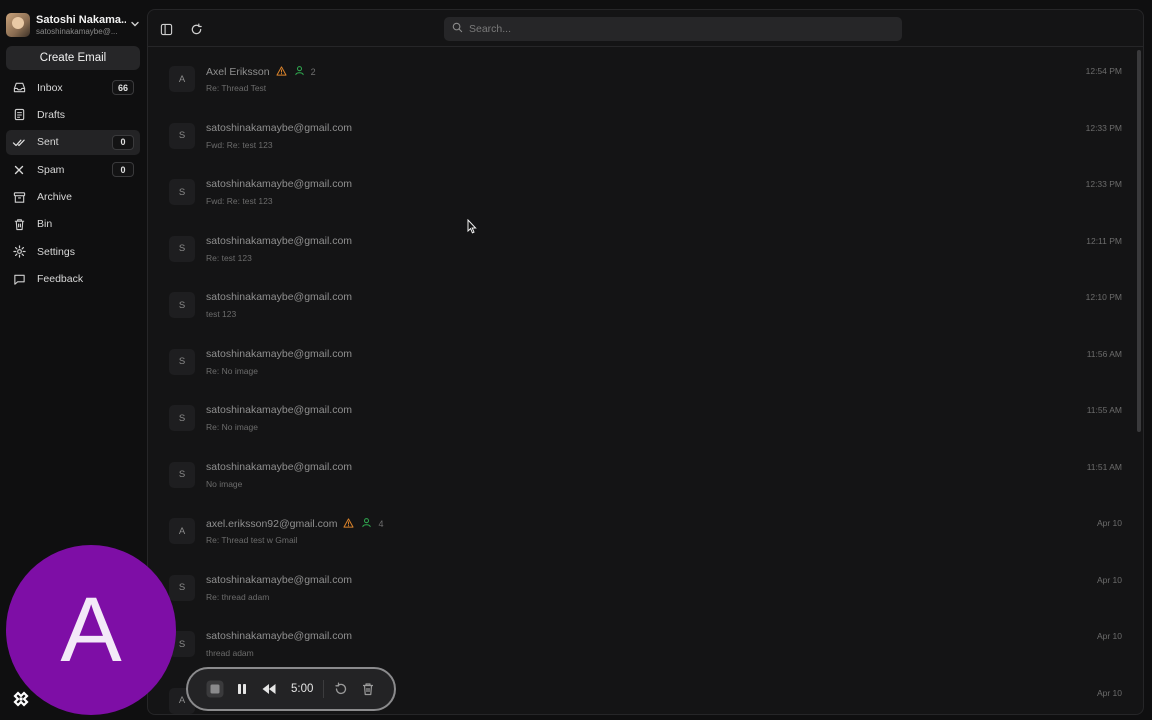 The height and width of the screenshot is (720, 1152). What do you see at coordinates (73, 58) in the screenshot?
I see `create-email-button: Create Email` at bounding box center [73, 58].